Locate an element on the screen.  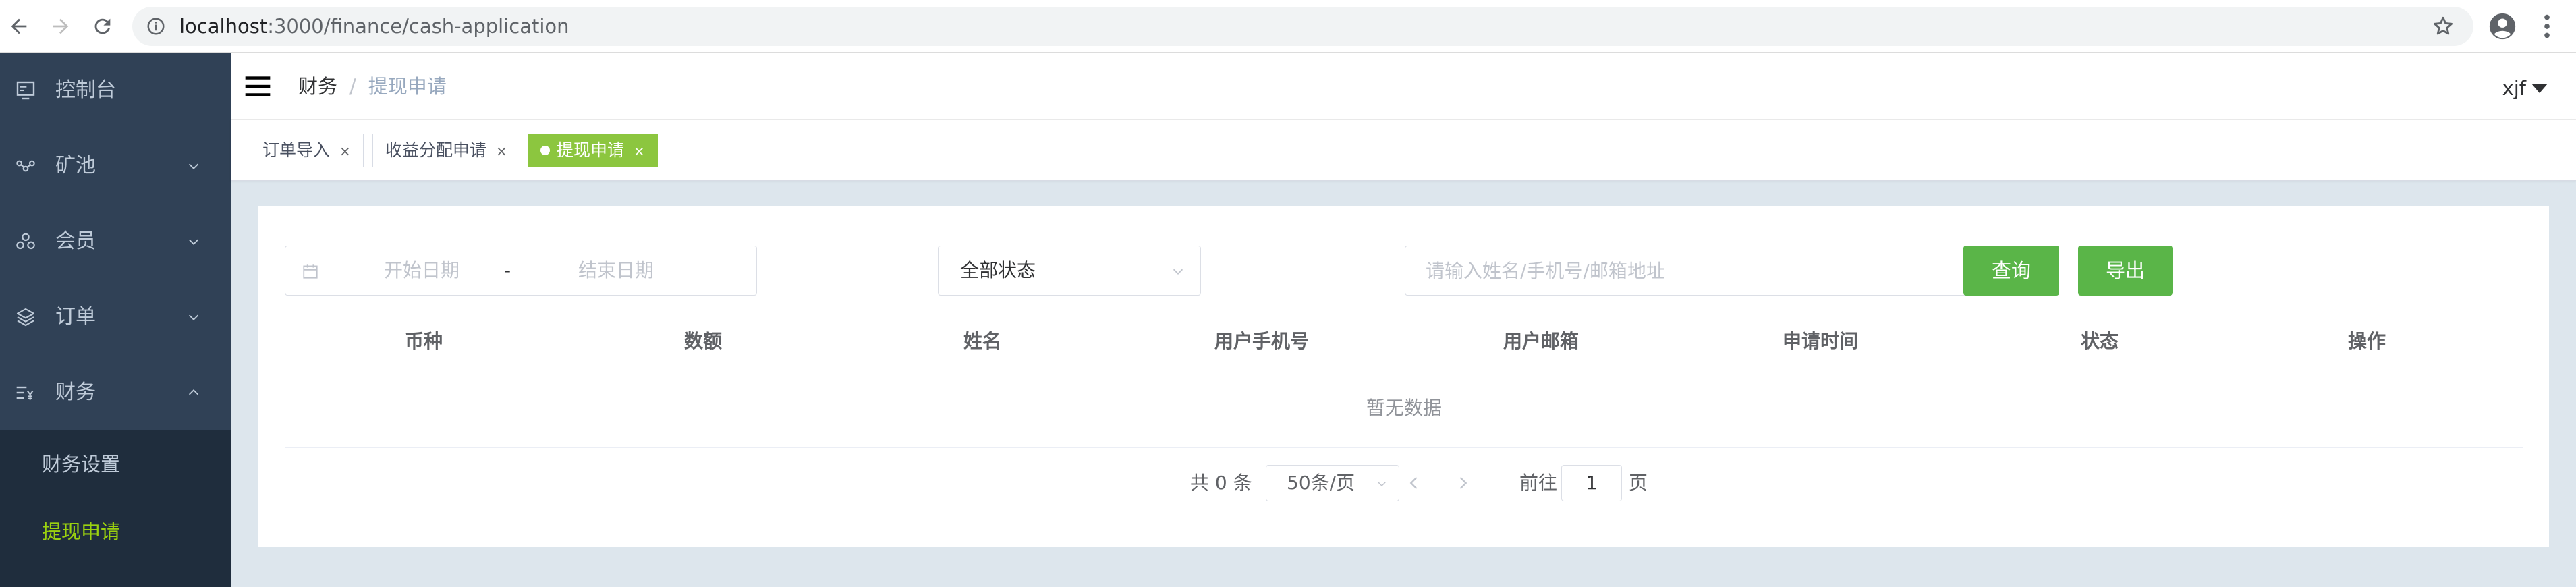
page-size-select: 50条/页 is located at coordinates (1332, 483).